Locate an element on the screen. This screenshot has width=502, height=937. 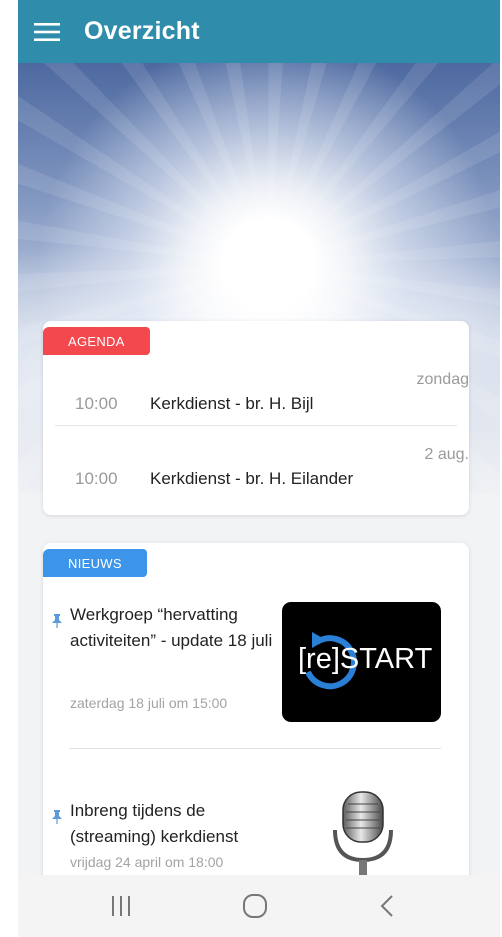
system-nav-bar is located at coordinates (259, 906).